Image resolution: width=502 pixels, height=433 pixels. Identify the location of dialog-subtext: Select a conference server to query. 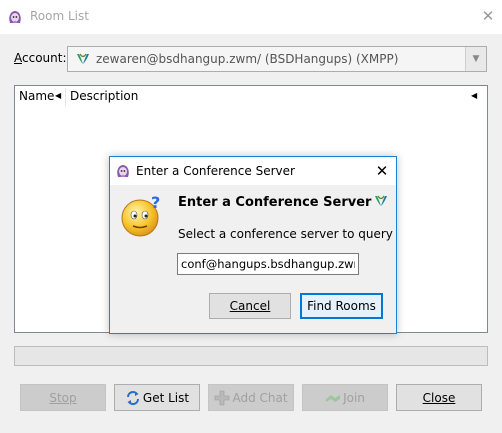
(285, 234).